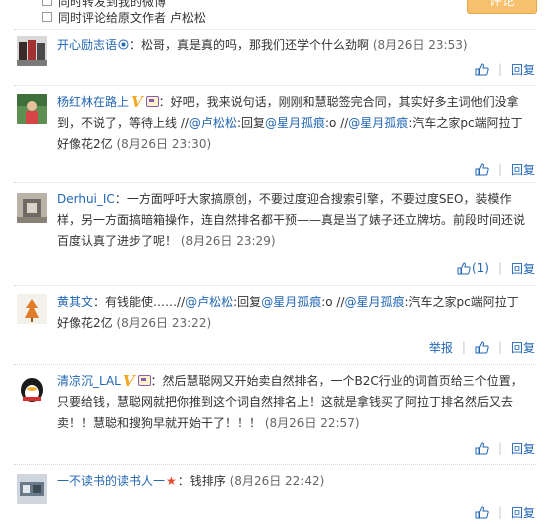 This screenshot has height=524, width=551. Describe the element at coordinates (171, 481) in the screenshot. I see `star-icon: ★` at that location.